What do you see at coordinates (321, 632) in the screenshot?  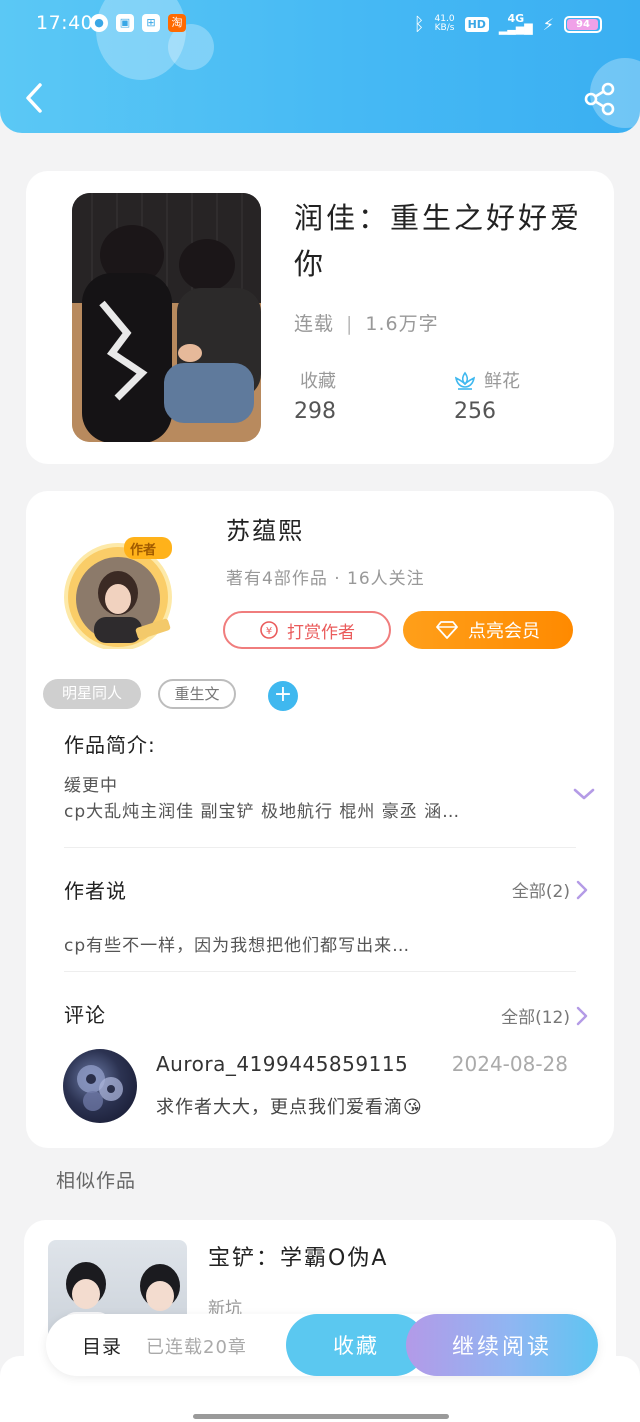 I see `reward-label: 打赏作者` at bounding box center [321, 632].